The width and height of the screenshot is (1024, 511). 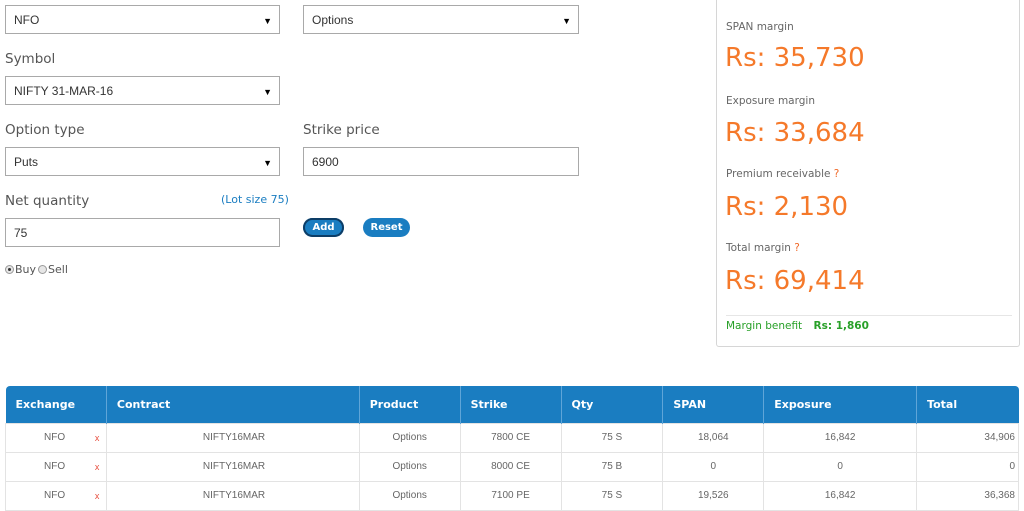 I want to click on symbol-label: Symbol, so click(x=30, y=59).